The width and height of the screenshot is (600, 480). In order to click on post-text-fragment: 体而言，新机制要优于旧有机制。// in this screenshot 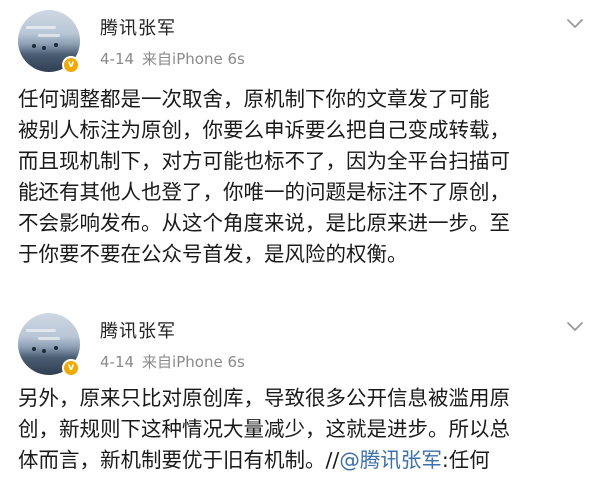, I will do `click(179, 460)`.